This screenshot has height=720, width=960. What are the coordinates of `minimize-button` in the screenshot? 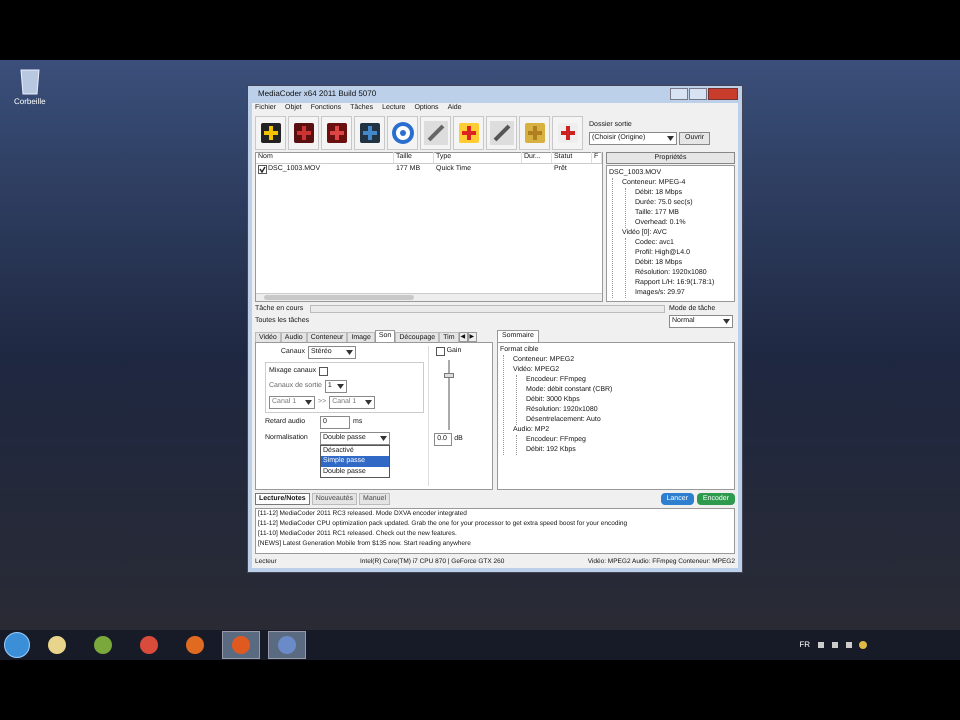 It's located at (679, 94).